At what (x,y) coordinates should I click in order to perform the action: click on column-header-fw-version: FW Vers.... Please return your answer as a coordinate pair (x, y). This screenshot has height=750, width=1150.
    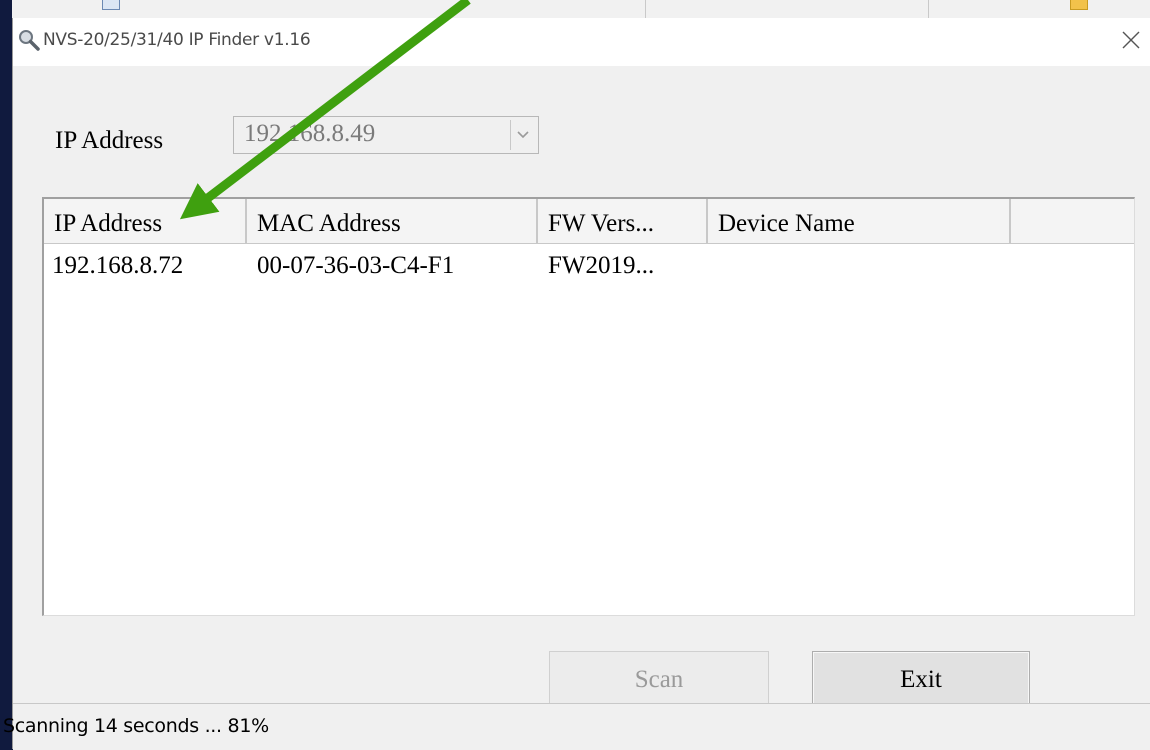
    Looking at the image, I should click on (623, 221).